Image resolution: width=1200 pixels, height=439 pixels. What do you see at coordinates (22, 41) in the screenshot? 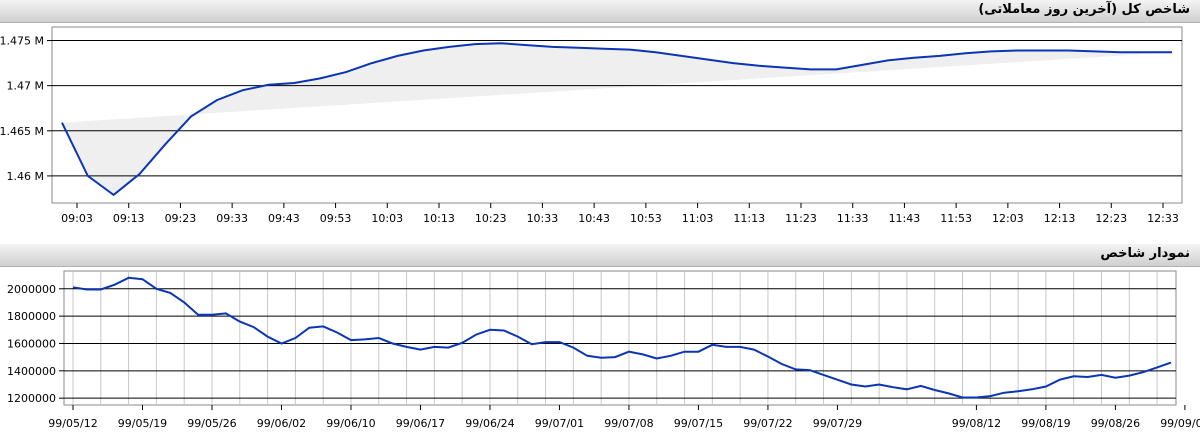
I see `y-tick-label: 1.475 M` at bounding box center [22, 41].